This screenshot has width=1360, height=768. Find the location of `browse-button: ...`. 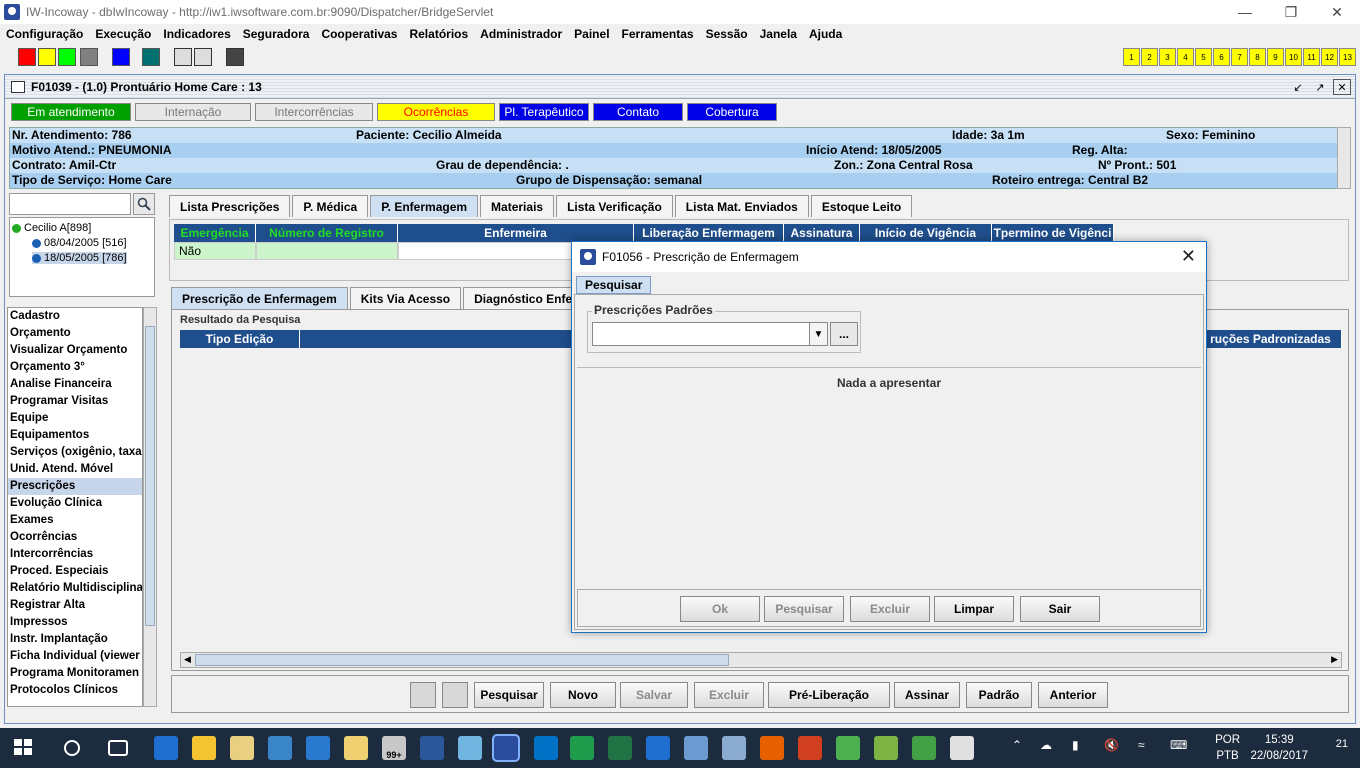

browse-button: ... is located at coordinates (844, 334).